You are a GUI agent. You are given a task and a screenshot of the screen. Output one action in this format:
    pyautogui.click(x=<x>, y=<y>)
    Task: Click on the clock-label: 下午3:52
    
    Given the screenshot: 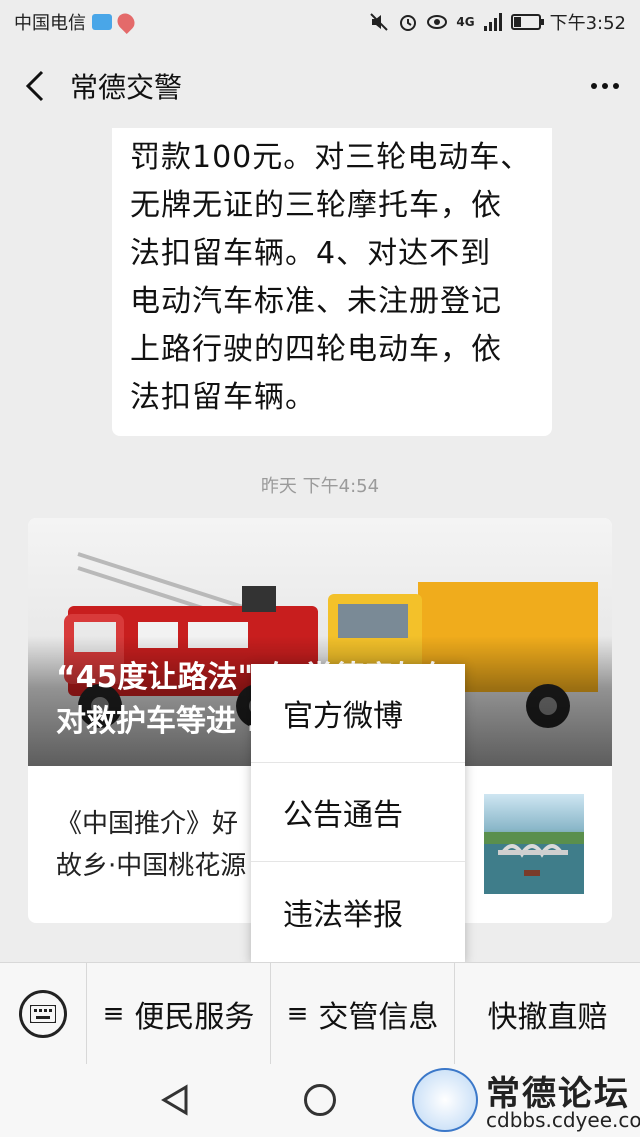 What is the action you would take?
    pyautogui.click(x=587, y=23)
    